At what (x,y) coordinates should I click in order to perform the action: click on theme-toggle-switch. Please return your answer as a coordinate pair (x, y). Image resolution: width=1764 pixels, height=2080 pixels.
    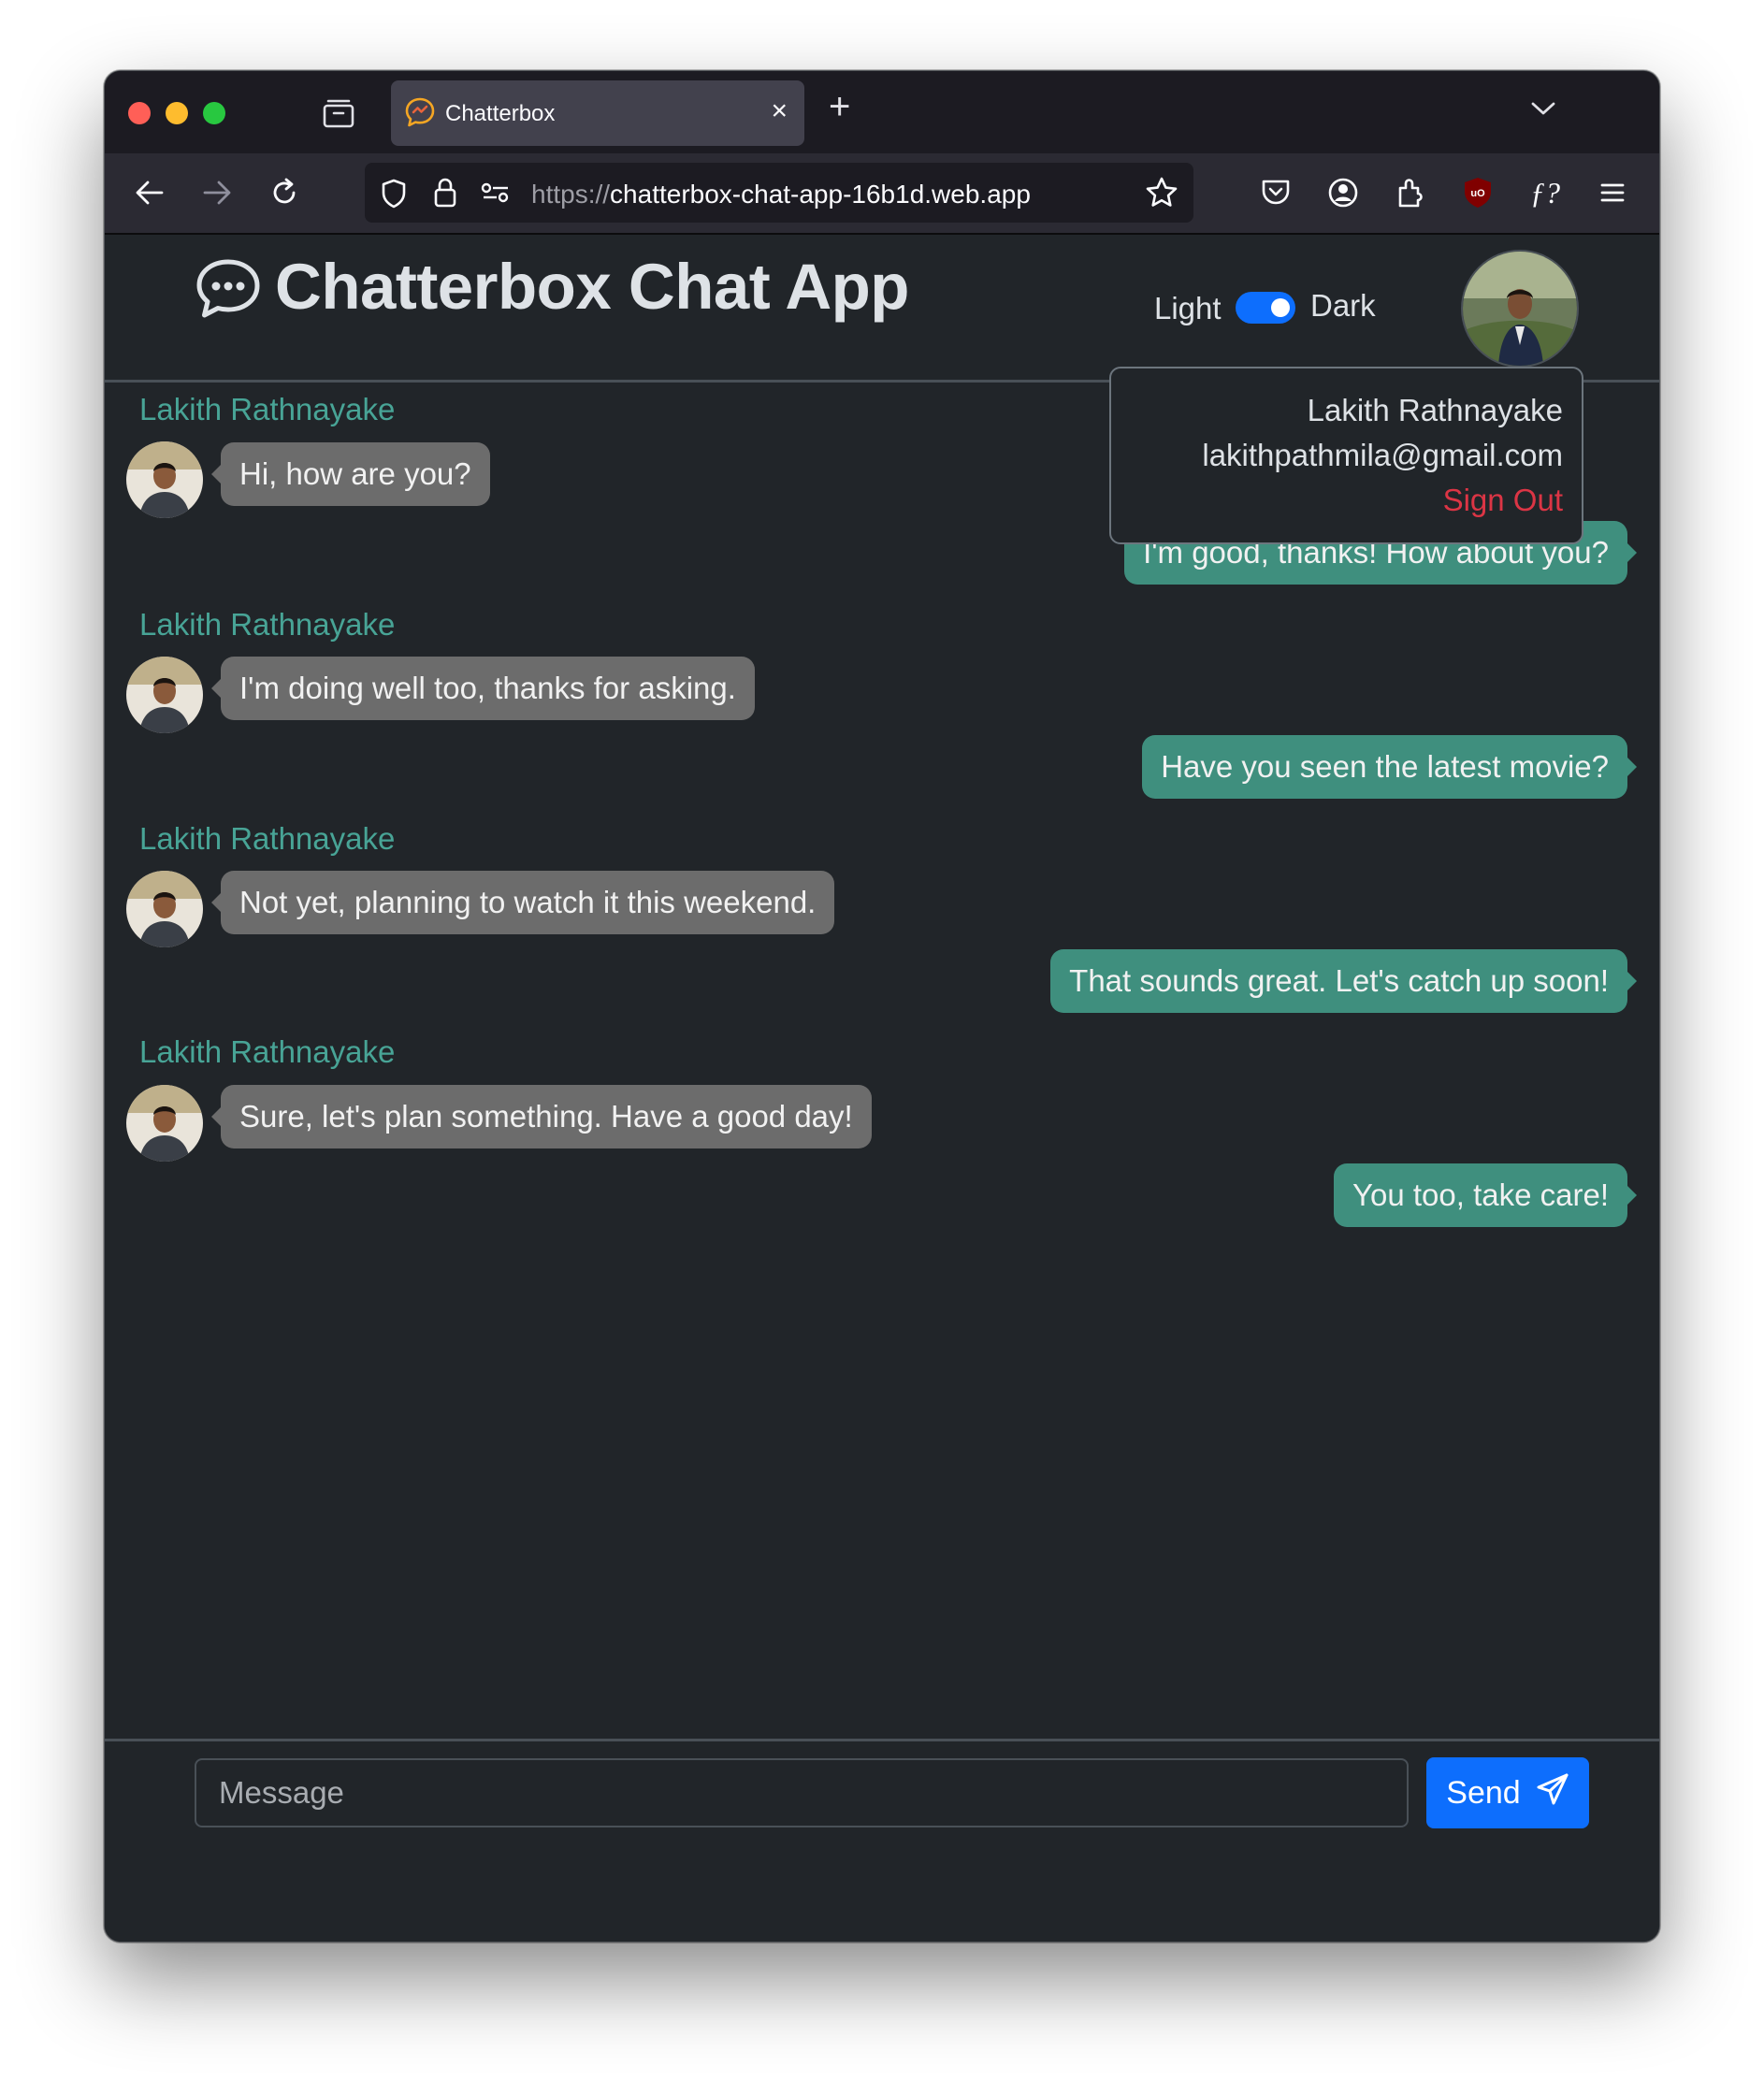
    Looking at the image, I should click on (1265, 308).